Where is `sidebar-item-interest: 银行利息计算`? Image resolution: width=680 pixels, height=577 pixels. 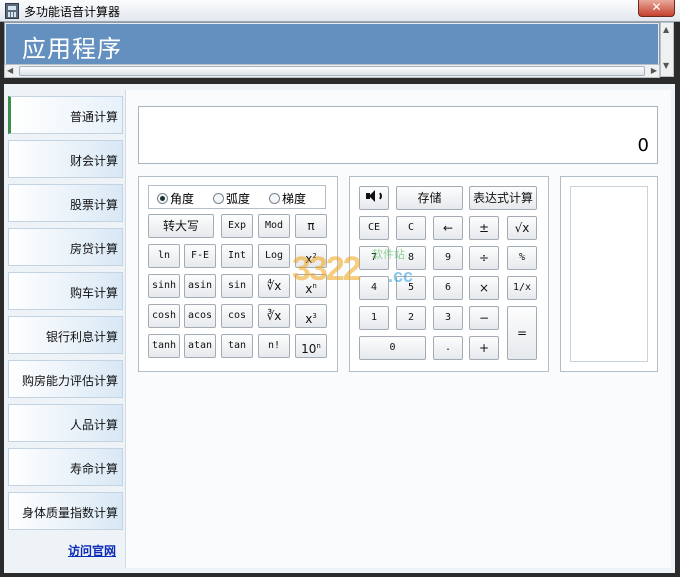
sidebar-item-interest: 银行利息计算 is located at coordinates (65, 335).